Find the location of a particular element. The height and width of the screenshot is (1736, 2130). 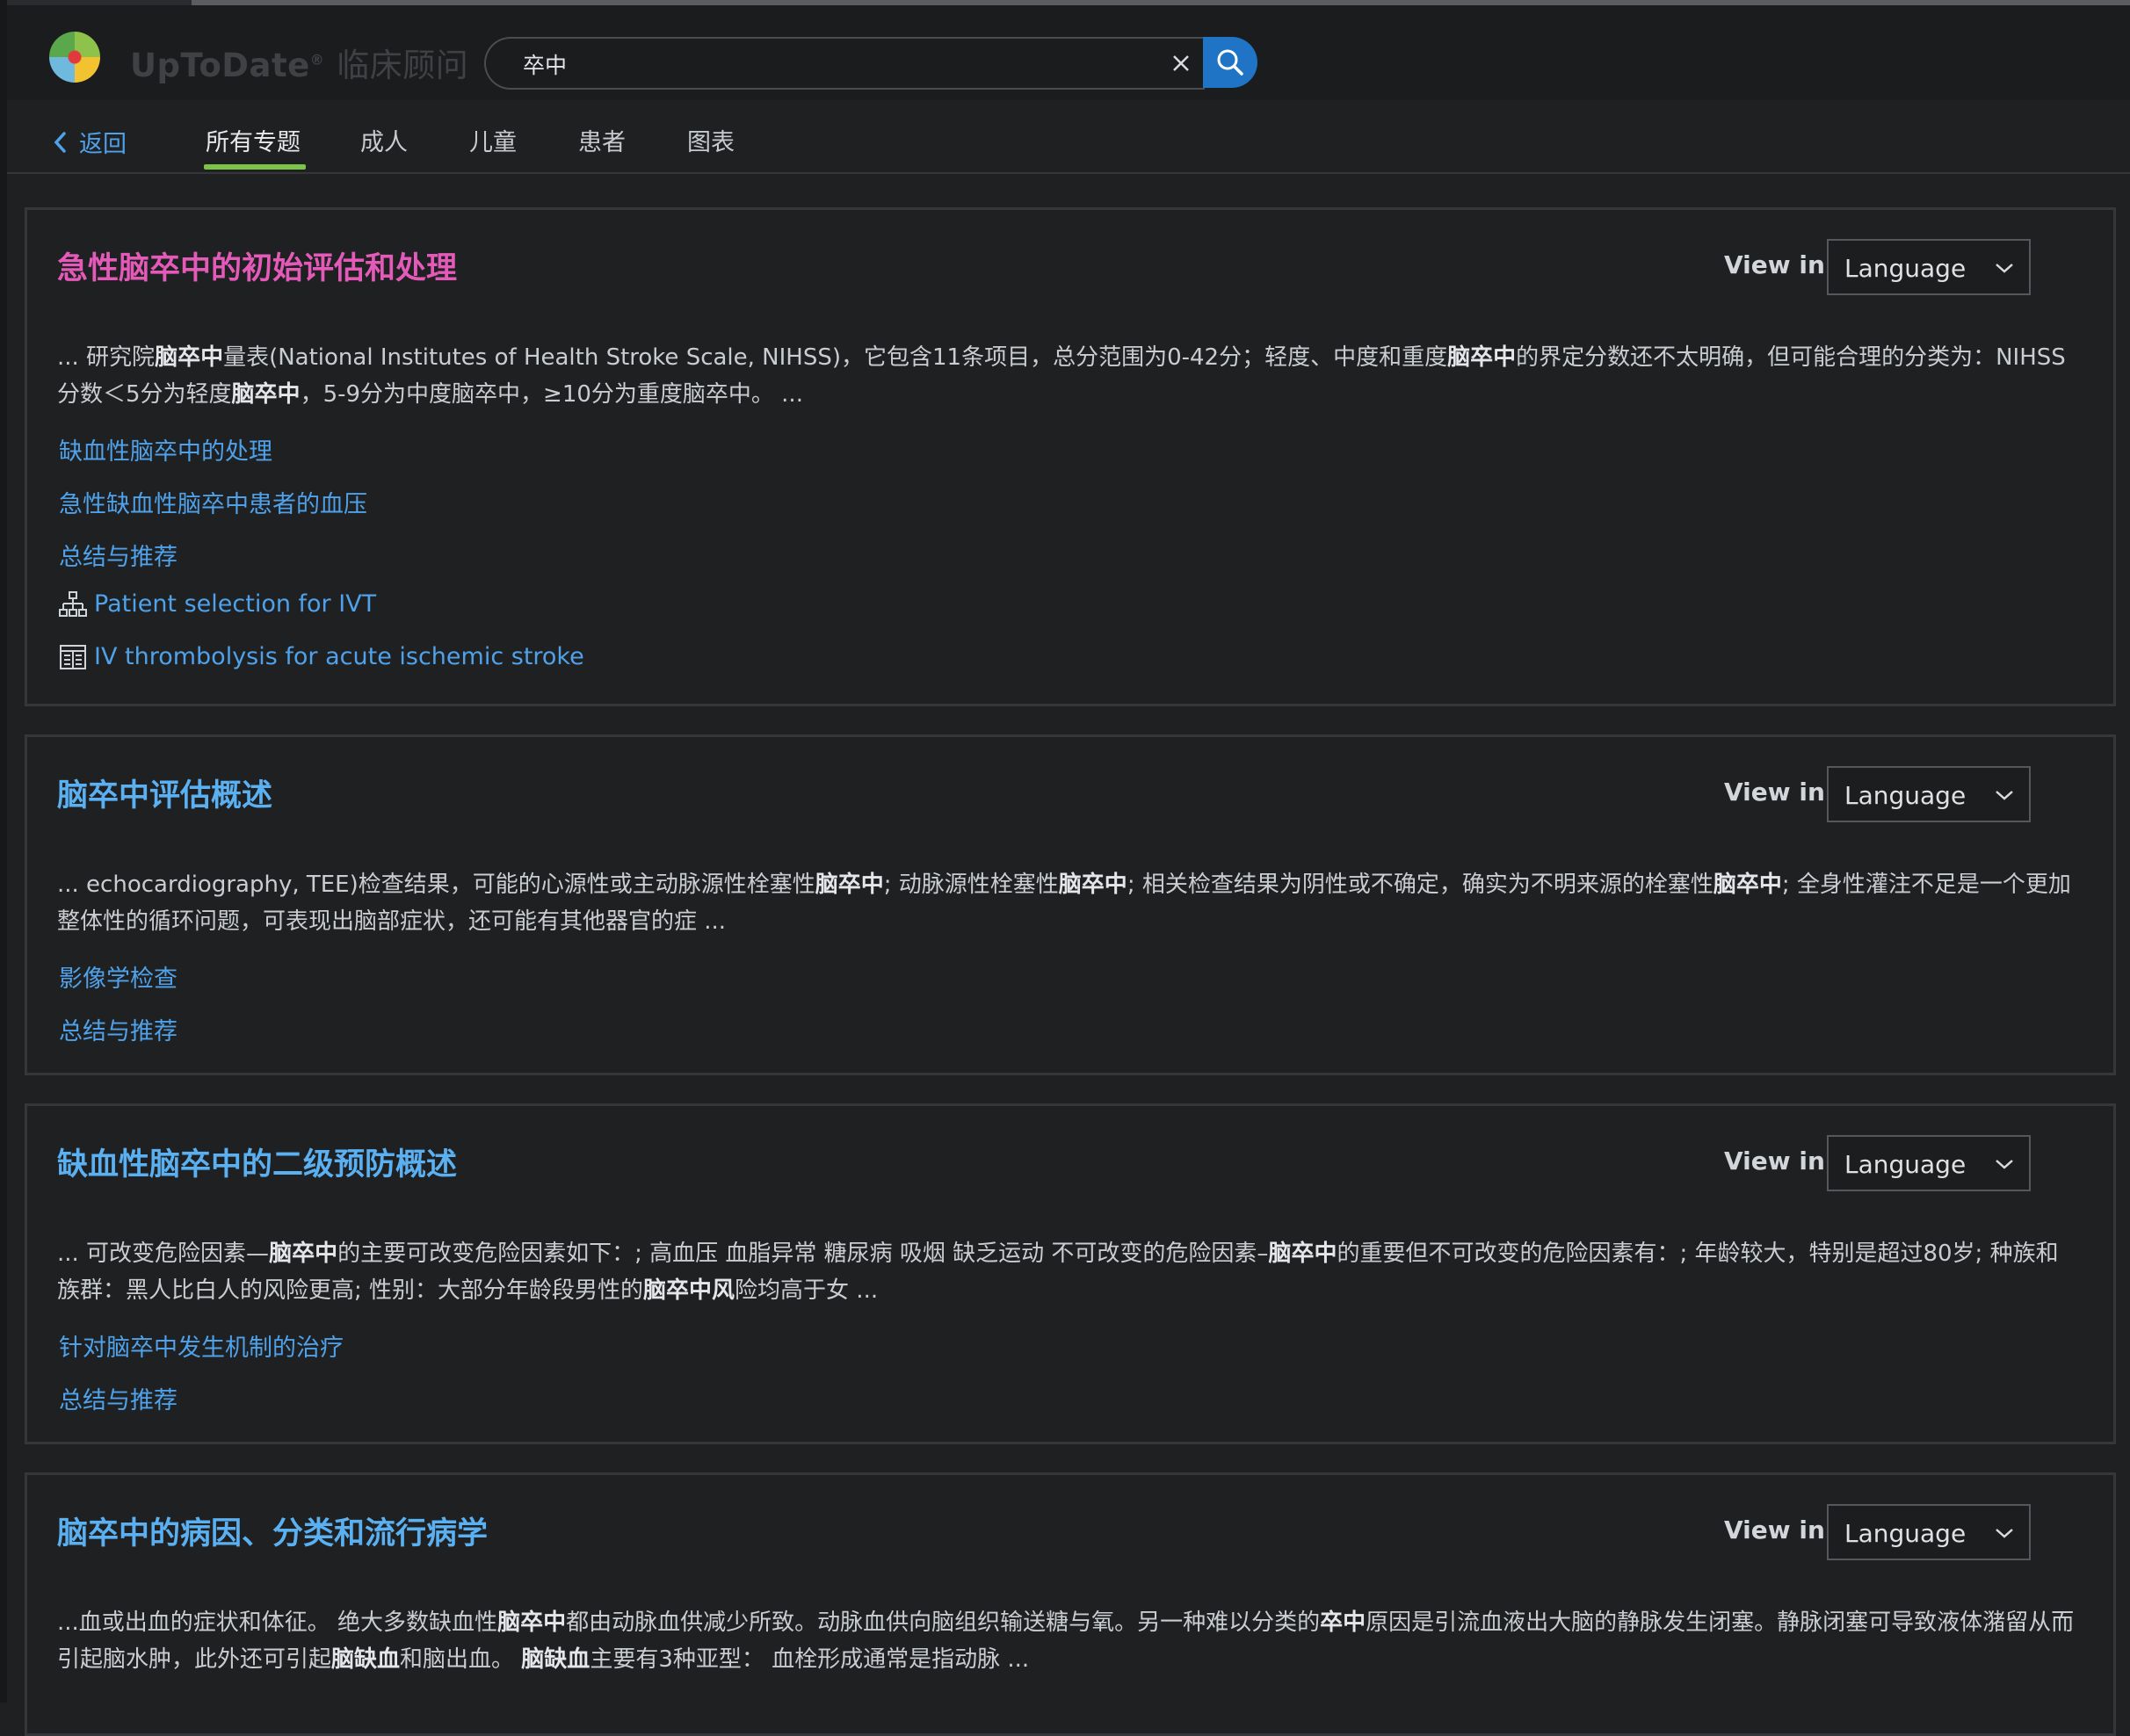

back-link: 返回 is located at coordinates (90, 142).